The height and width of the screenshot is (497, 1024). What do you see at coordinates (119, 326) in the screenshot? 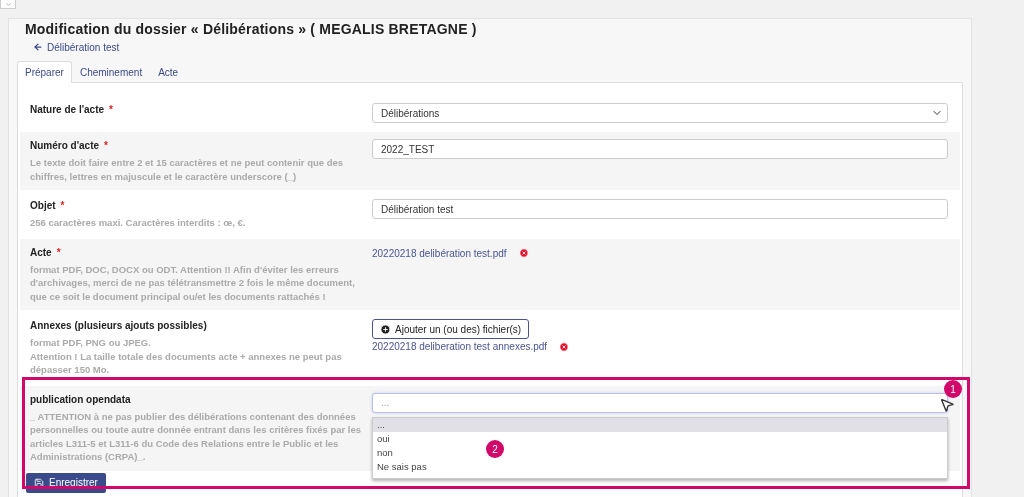
I see `field-label: Annexes (plusieurs ajouts possibles)` at bounding box center [119, 326].